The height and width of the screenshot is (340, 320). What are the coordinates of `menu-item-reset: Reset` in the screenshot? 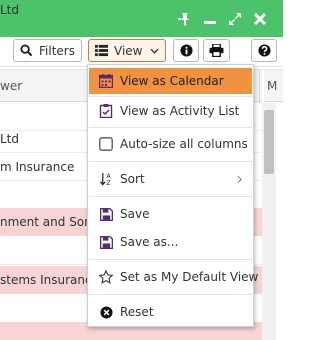 It's located at (170, 312).